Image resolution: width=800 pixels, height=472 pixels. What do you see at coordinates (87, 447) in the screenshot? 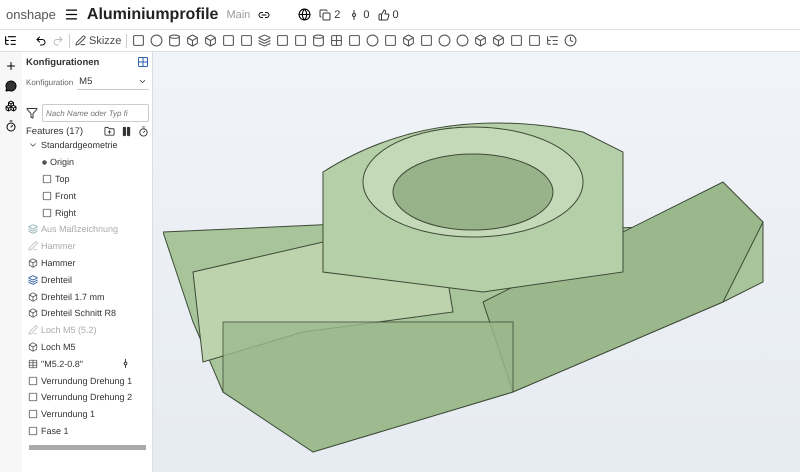
I see `scrollbar` at bounding box center [87, 447].